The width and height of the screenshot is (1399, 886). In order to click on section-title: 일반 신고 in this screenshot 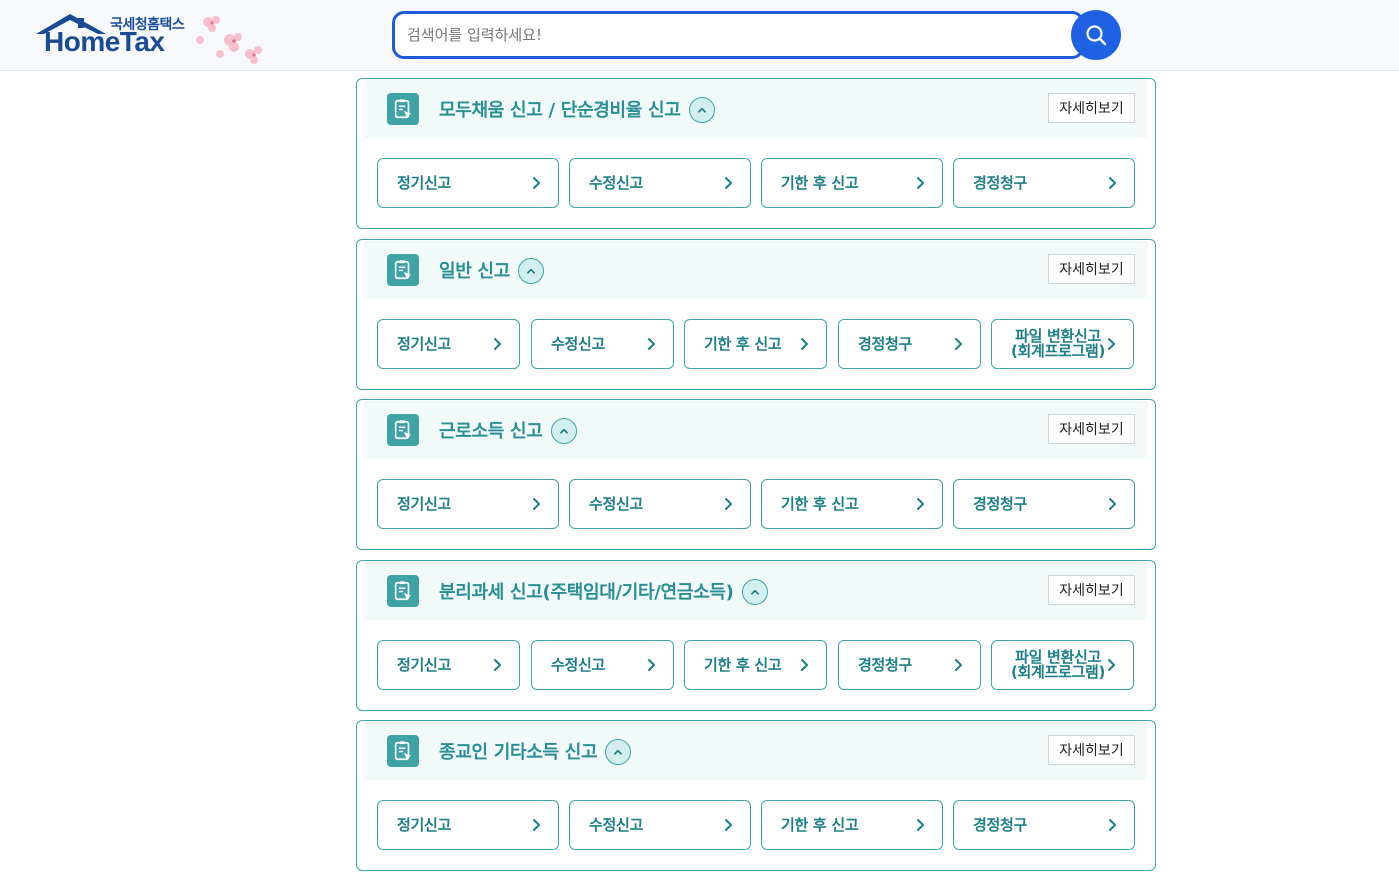, I will do `click(492, 270)`.